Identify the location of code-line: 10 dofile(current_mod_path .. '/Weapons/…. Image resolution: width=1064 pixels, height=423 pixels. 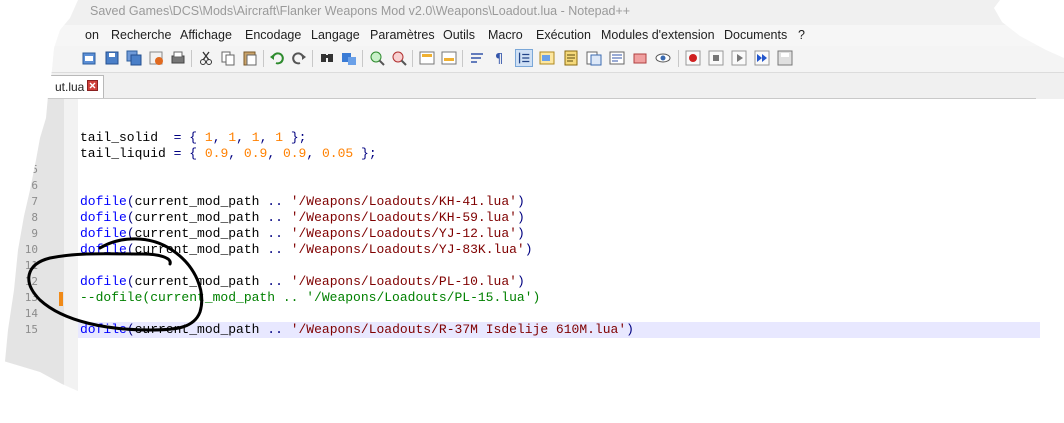
(530, 250).